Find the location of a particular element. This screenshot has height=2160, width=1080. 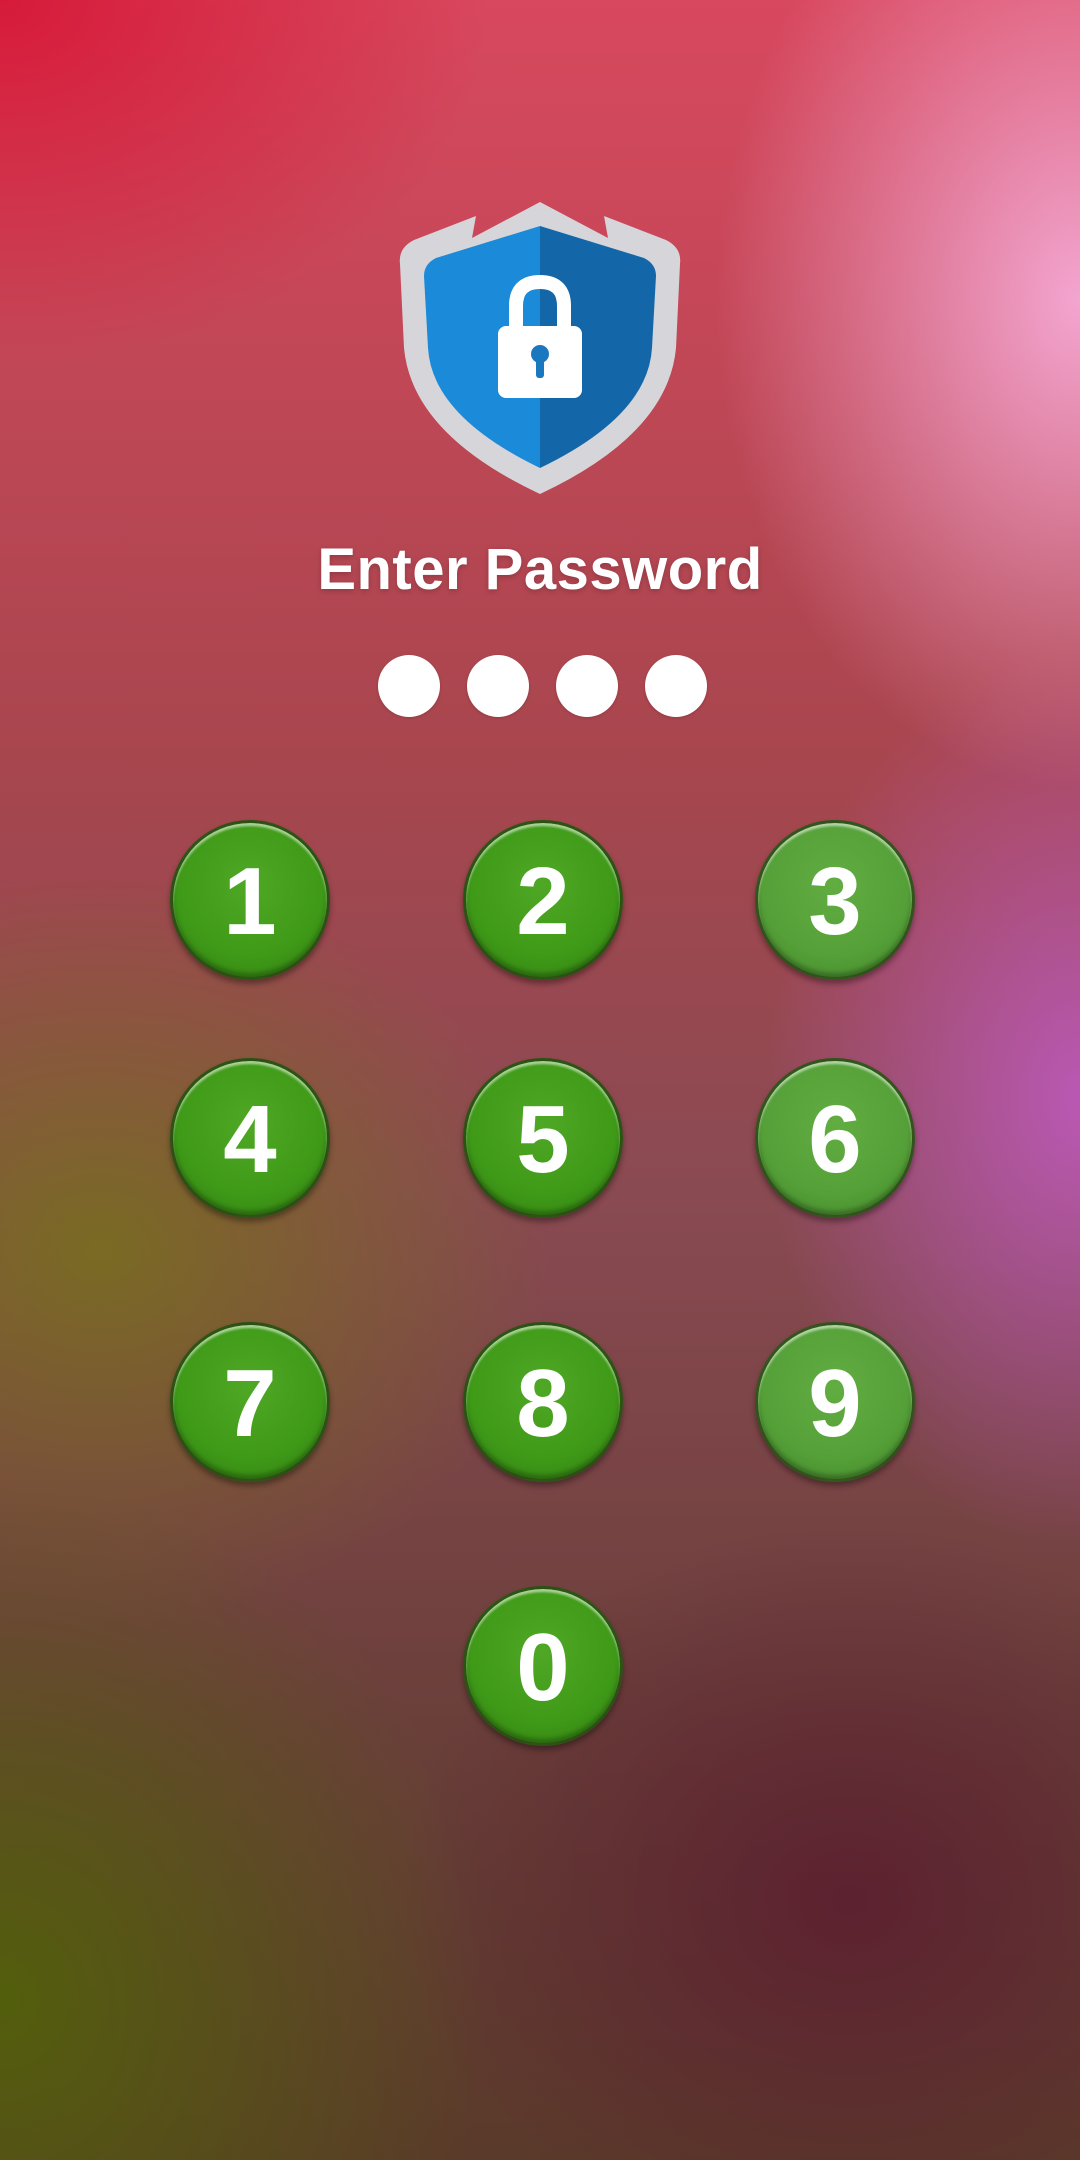

key-9: 9 is located at coordinates (835, 1402).